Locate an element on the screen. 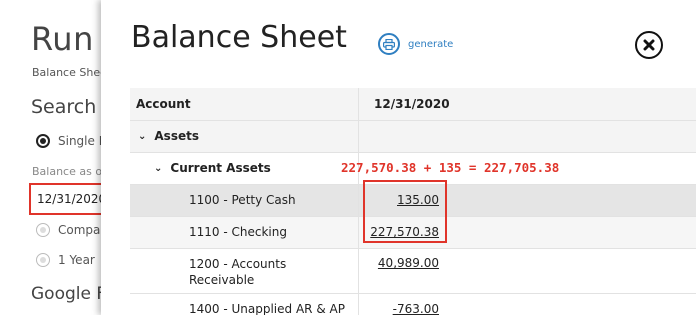  google-heading: Google F is located at coordinates (69, 294).